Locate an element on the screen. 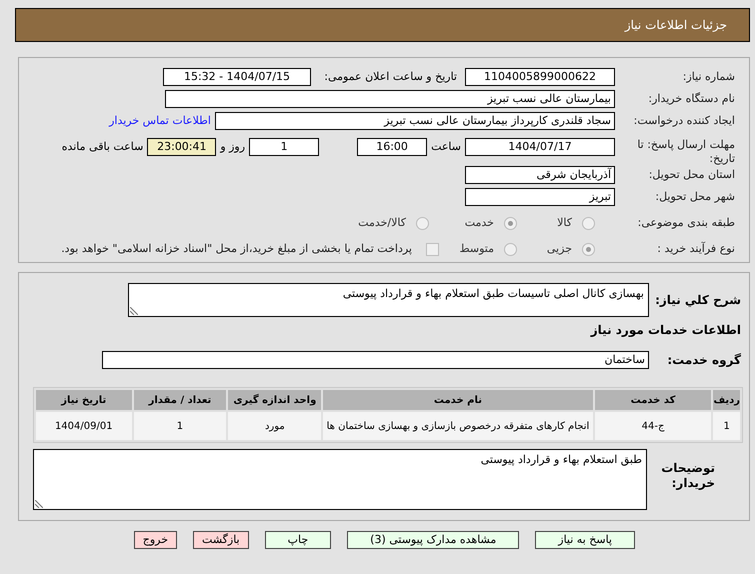  field-label: شرح کلي نیاز: is located at coordinates (698, 300).